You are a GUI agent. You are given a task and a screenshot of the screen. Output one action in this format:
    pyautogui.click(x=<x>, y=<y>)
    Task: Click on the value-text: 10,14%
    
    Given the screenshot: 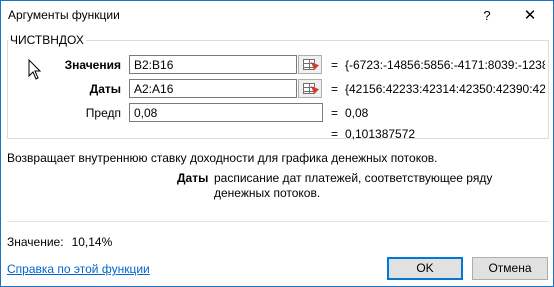 What is the action you would take?
    pyautogui.click(x=92, y=242)
    